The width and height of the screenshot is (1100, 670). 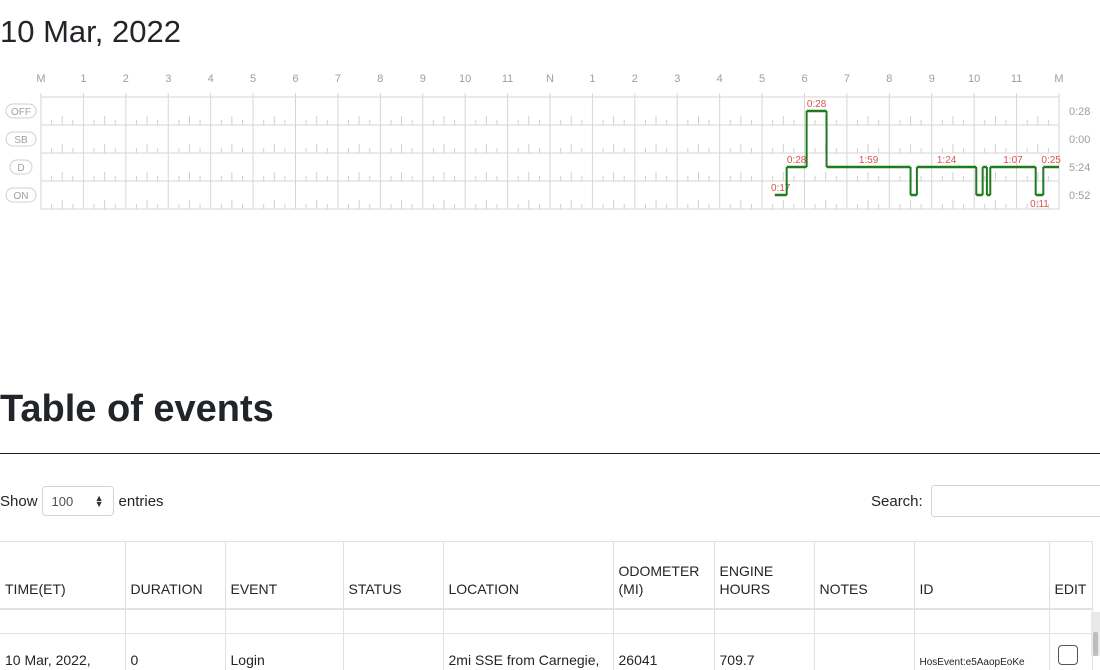 What do you see at coordinates (1068, 655) in the screenshot?
I see `edit-checkbox` at bounding box center [1068, 655].